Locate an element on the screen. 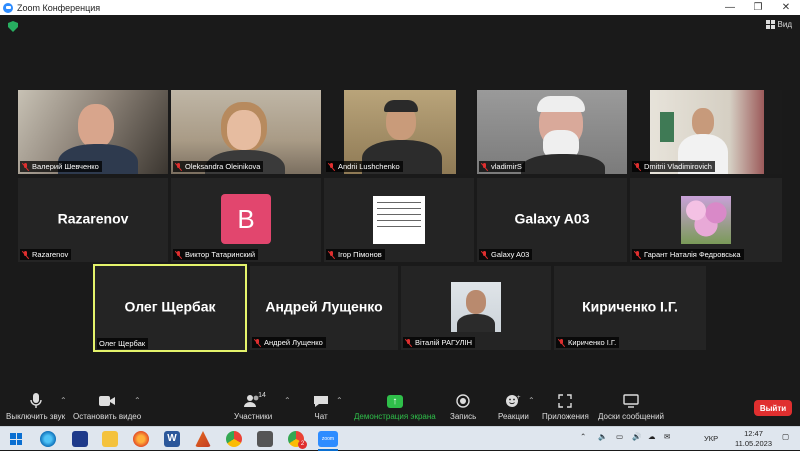 This screenshot has width=800, height=451. share-screen-icon: ↑ is located at coordinates (394, 401).